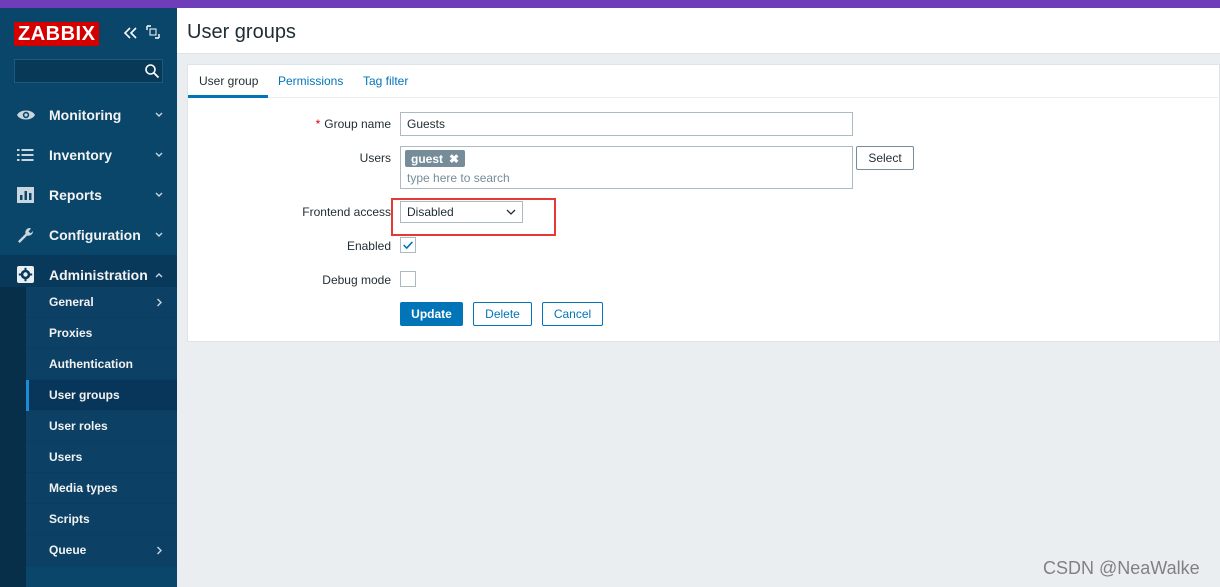 The width and height of the screenshot is (1220, 587). What do you see at coordinates (88, 71) in the screenshot?
I see `sidebar-search-input` at bounding box center [88, 71].